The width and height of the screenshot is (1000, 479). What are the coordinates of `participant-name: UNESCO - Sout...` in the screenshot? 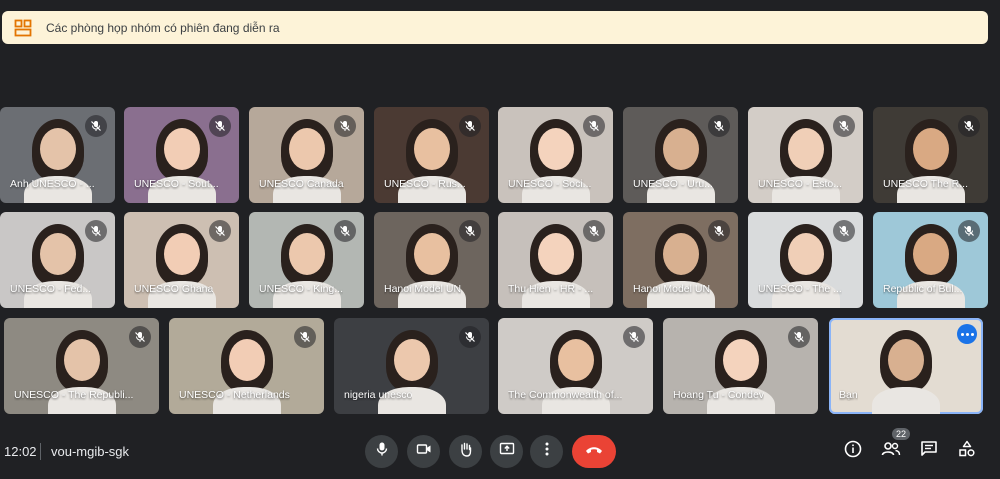 It's located at (176, 184).